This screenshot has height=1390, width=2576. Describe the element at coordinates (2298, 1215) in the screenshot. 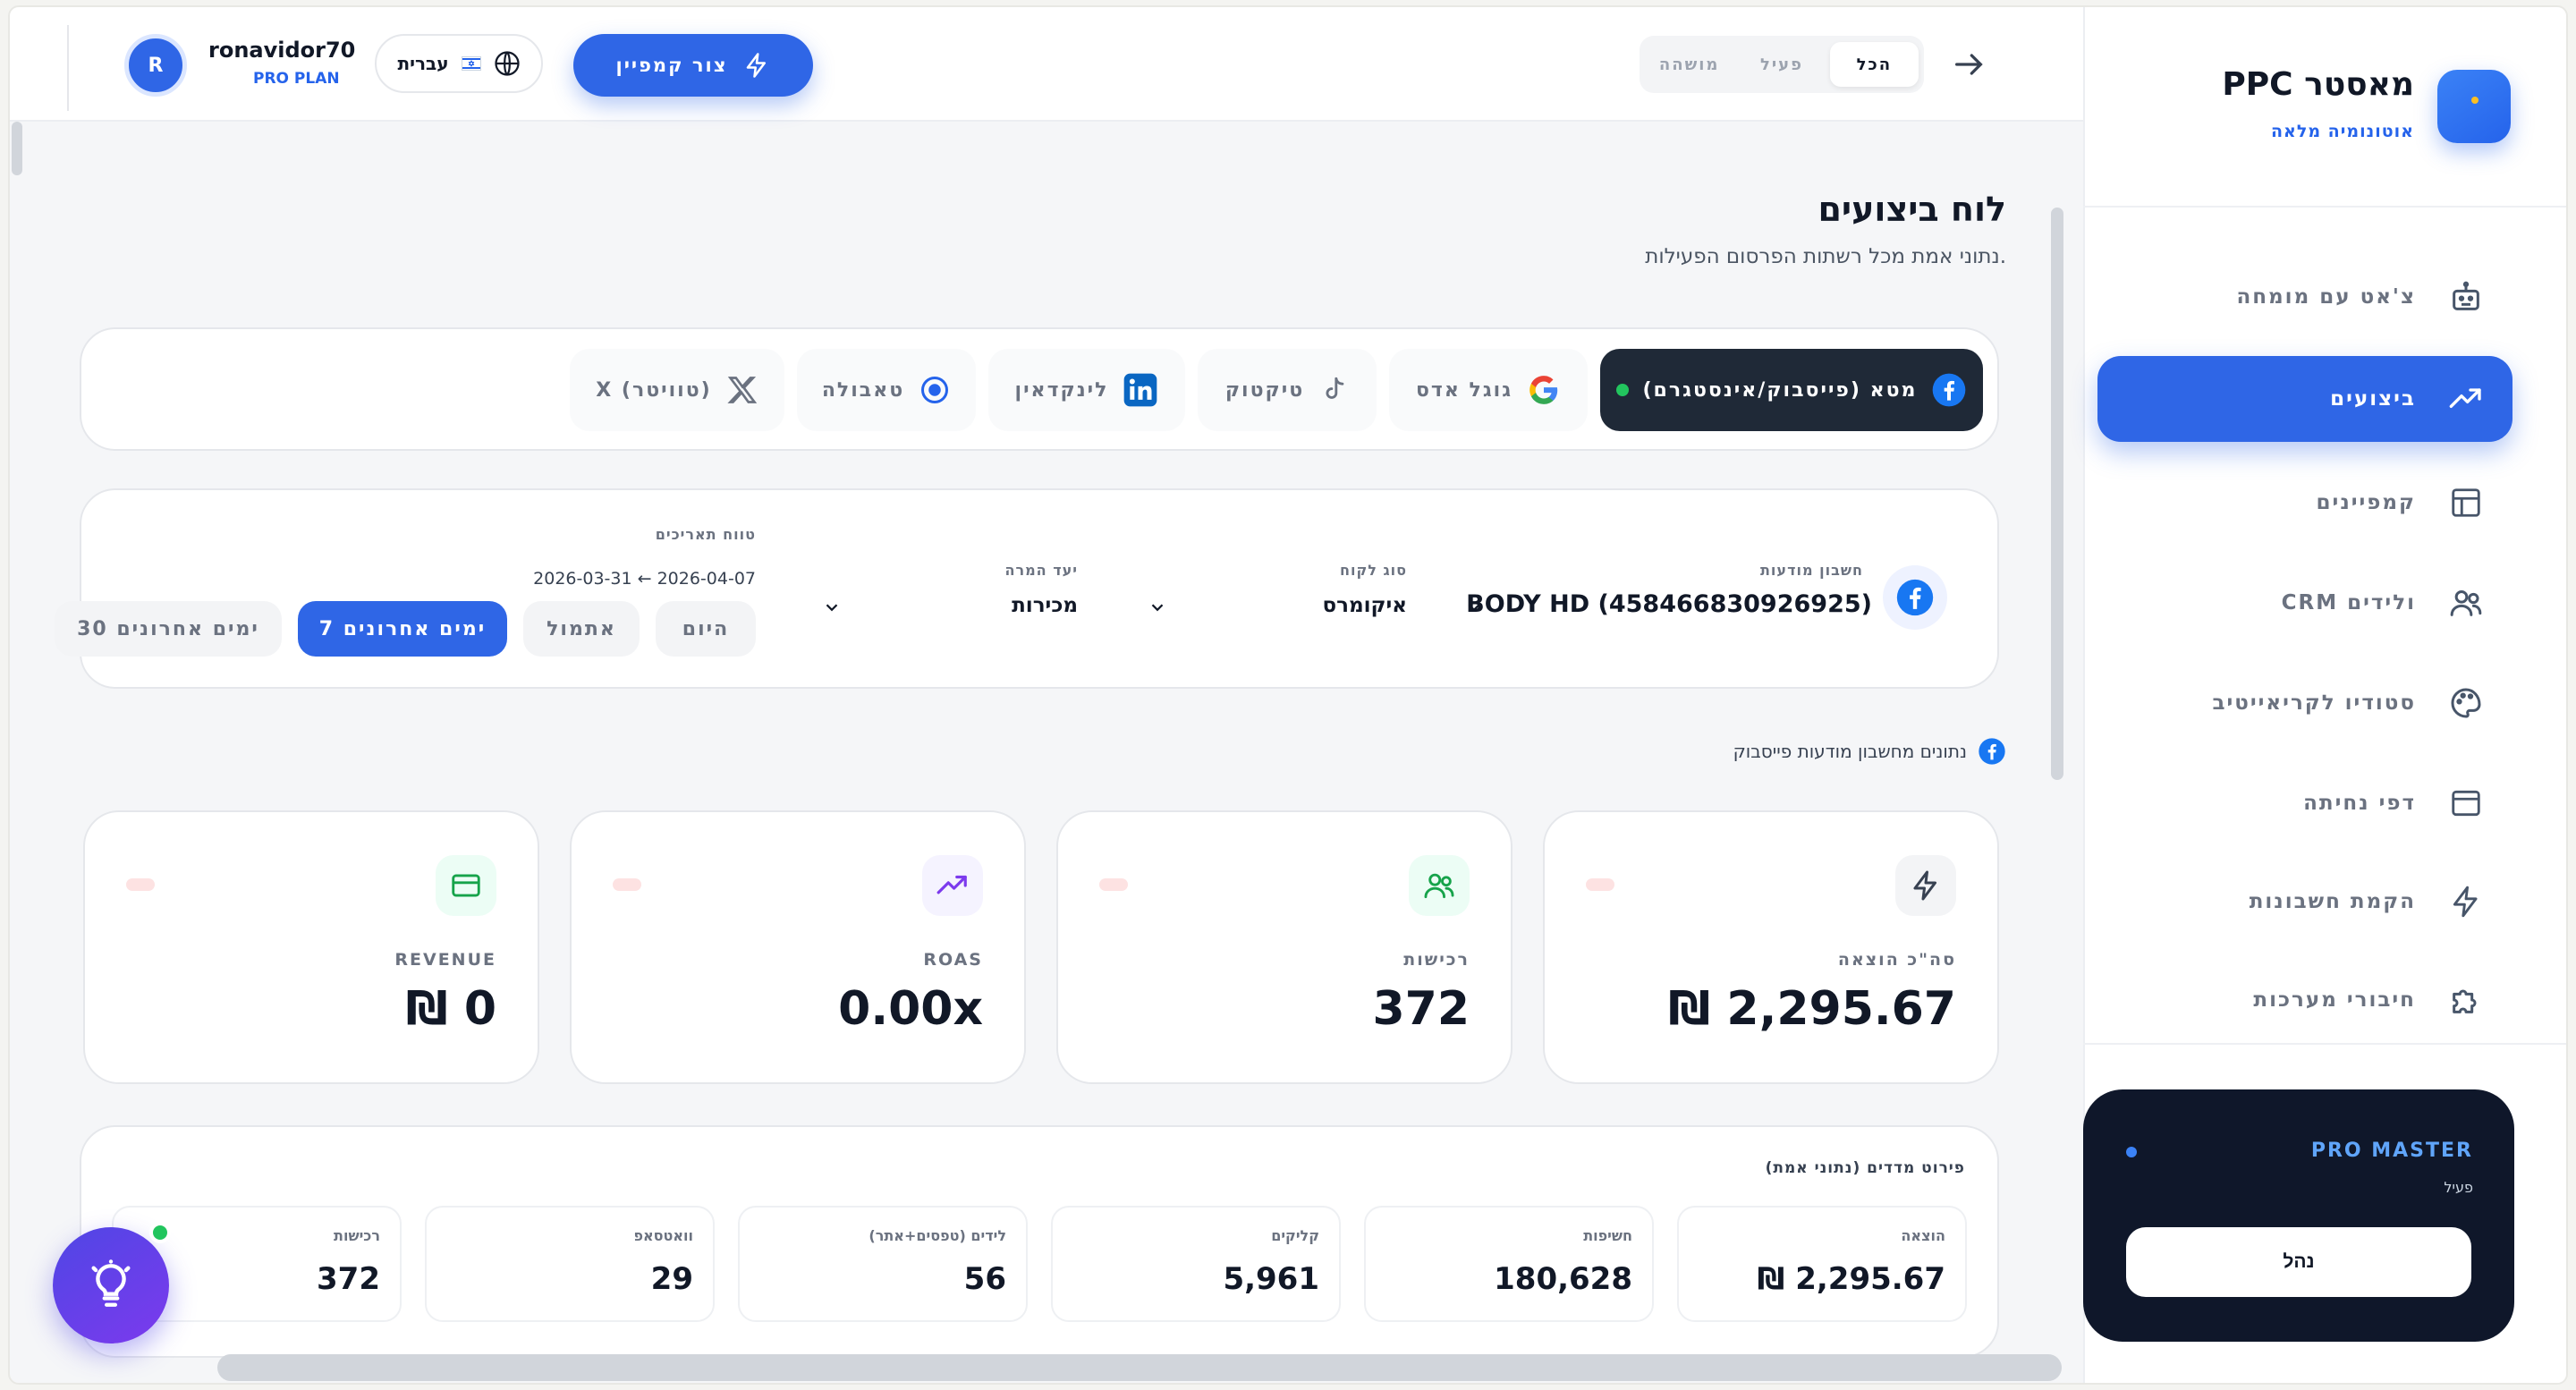

I see `pro-plan-card: PRO MASTER פעיל נהל` at that location.